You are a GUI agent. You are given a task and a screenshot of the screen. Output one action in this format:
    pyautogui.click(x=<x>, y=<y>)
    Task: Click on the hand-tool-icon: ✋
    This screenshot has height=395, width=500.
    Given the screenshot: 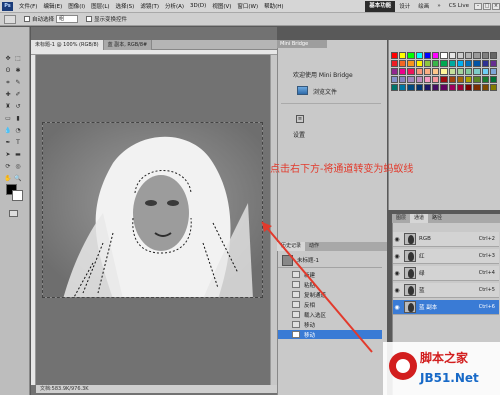 What is the action you would take?
    pyautogui.click(x=8, y=179)
    